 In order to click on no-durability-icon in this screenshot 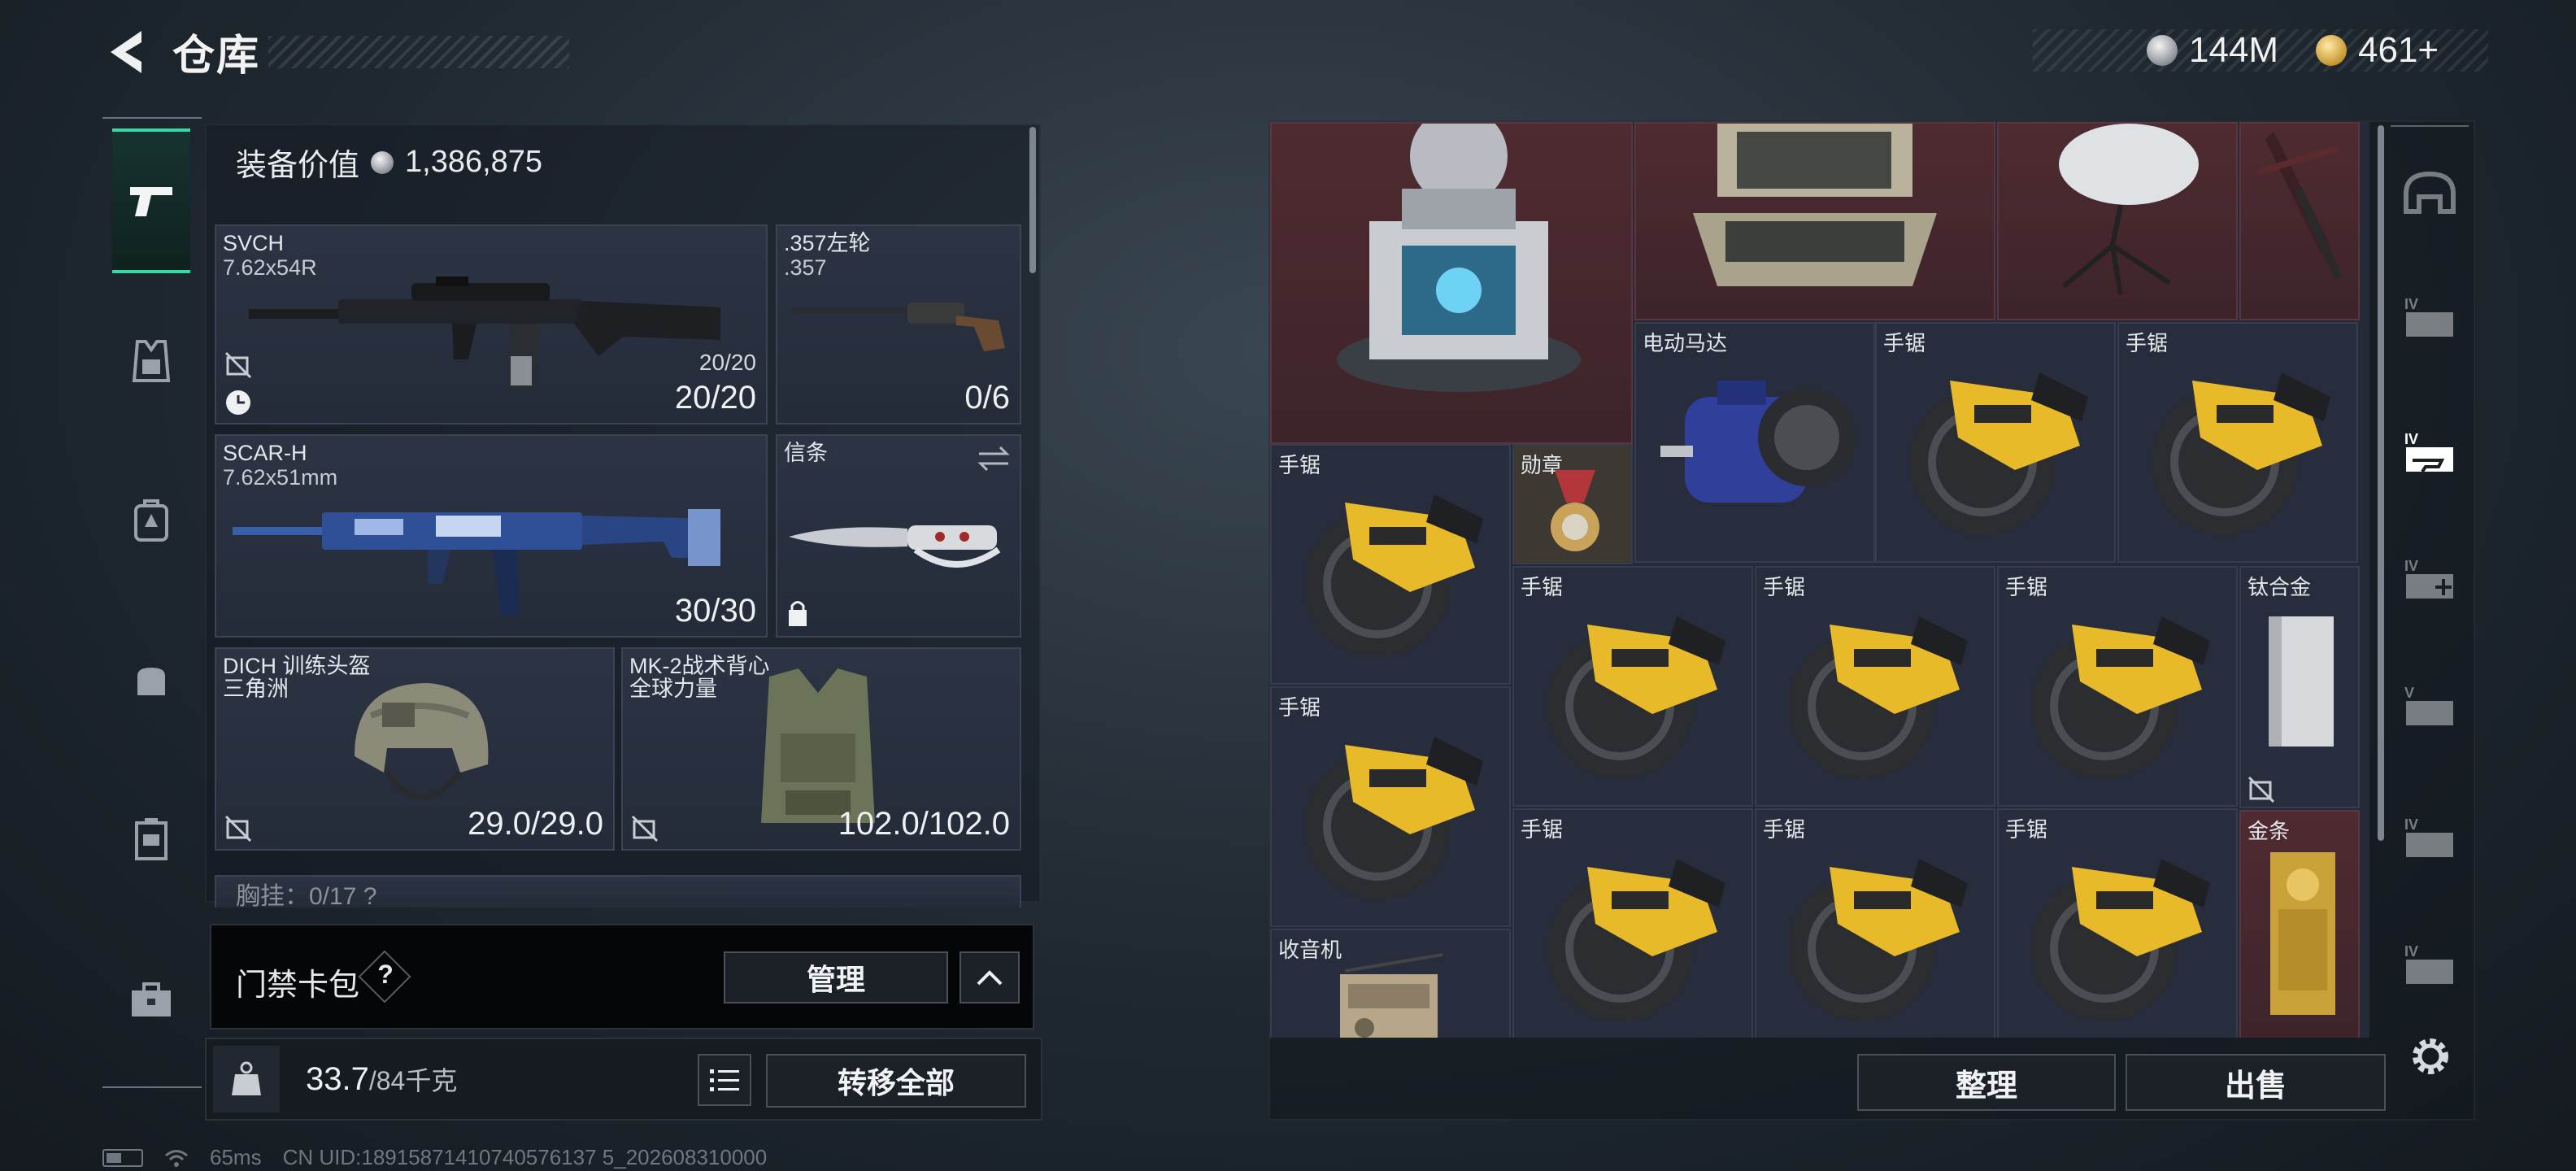, I will do `click(238, 365)`.